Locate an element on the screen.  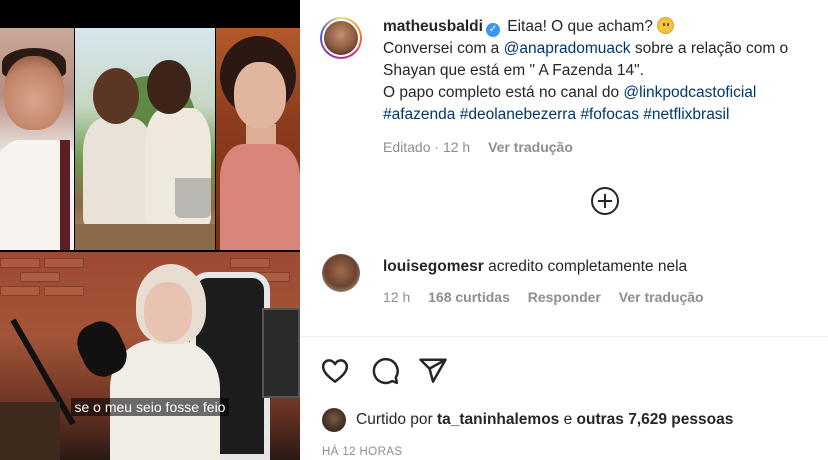
hashtag-afazenda: #afazenda is located at coordinates (419, 114).